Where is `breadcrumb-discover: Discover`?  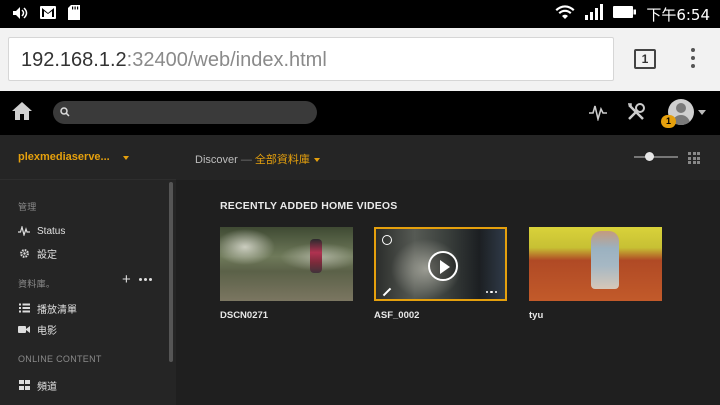 breadcrumb-discover: Discover is located at coordinates (216, 160).